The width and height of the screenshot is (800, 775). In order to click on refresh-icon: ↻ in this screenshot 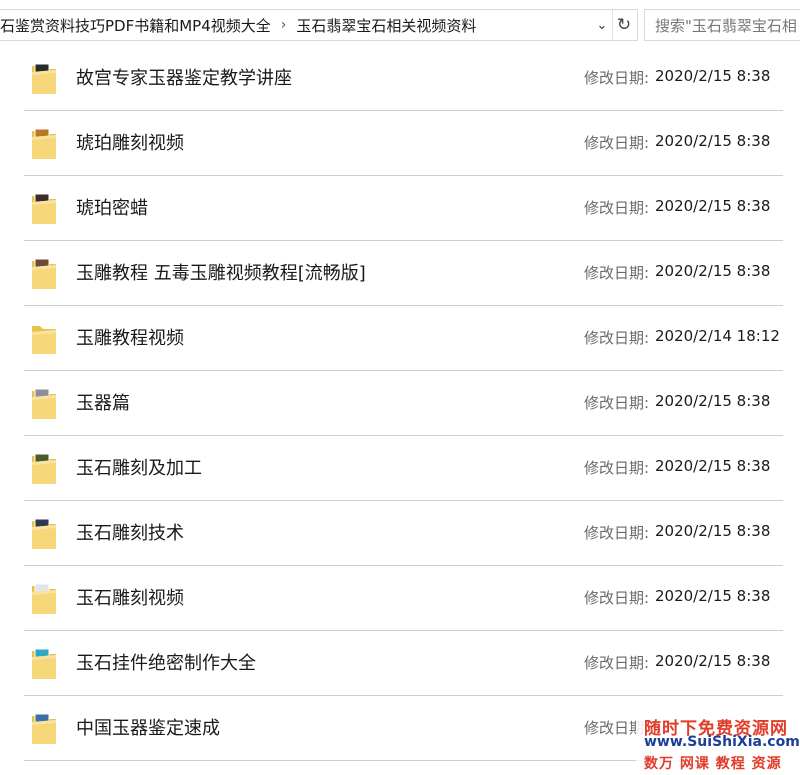, I will do `click(623, 25)`.